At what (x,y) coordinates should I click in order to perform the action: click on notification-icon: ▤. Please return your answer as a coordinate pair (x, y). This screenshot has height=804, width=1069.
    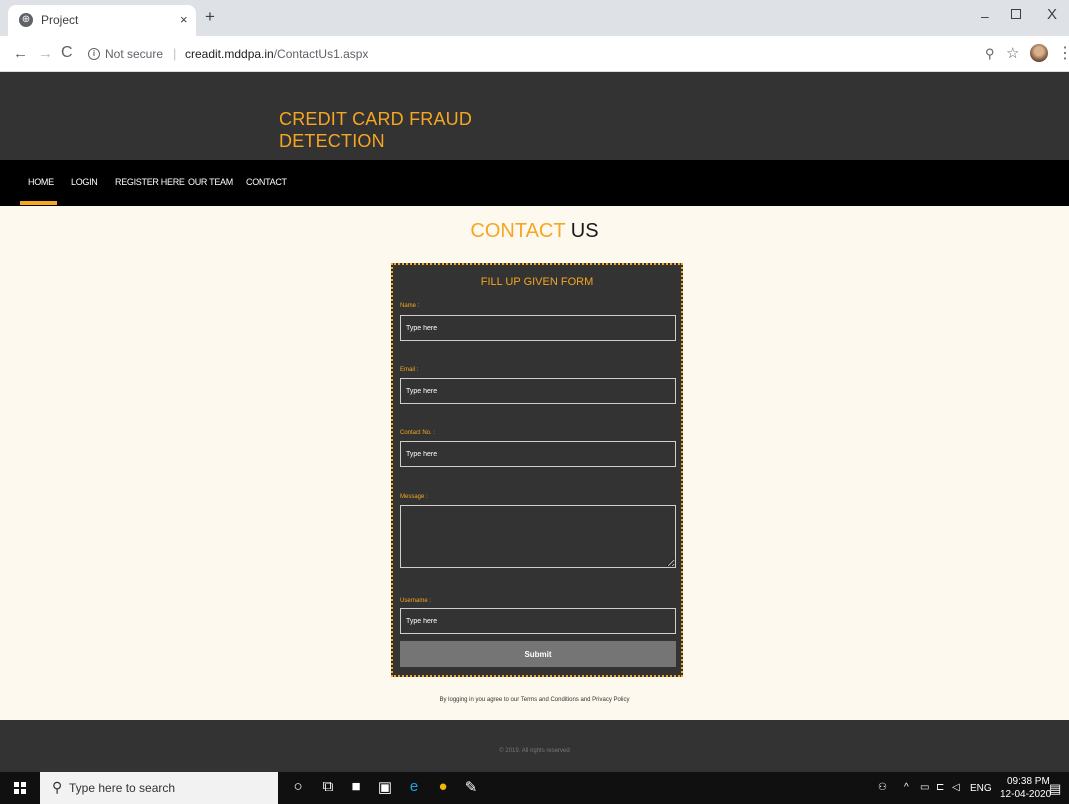
    Looking at the image, I should click on (1055, 789).